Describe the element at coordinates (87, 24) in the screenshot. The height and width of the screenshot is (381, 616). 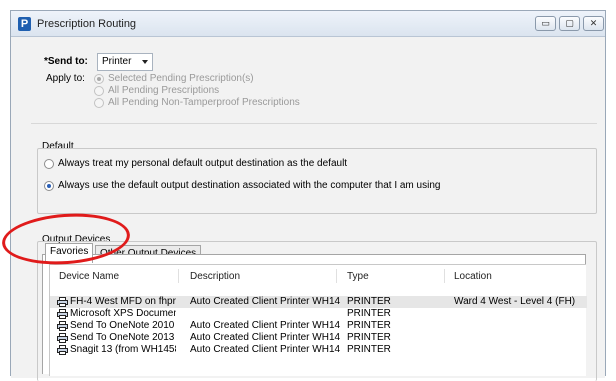
I see `window-title: Prescription Routing` at that location.